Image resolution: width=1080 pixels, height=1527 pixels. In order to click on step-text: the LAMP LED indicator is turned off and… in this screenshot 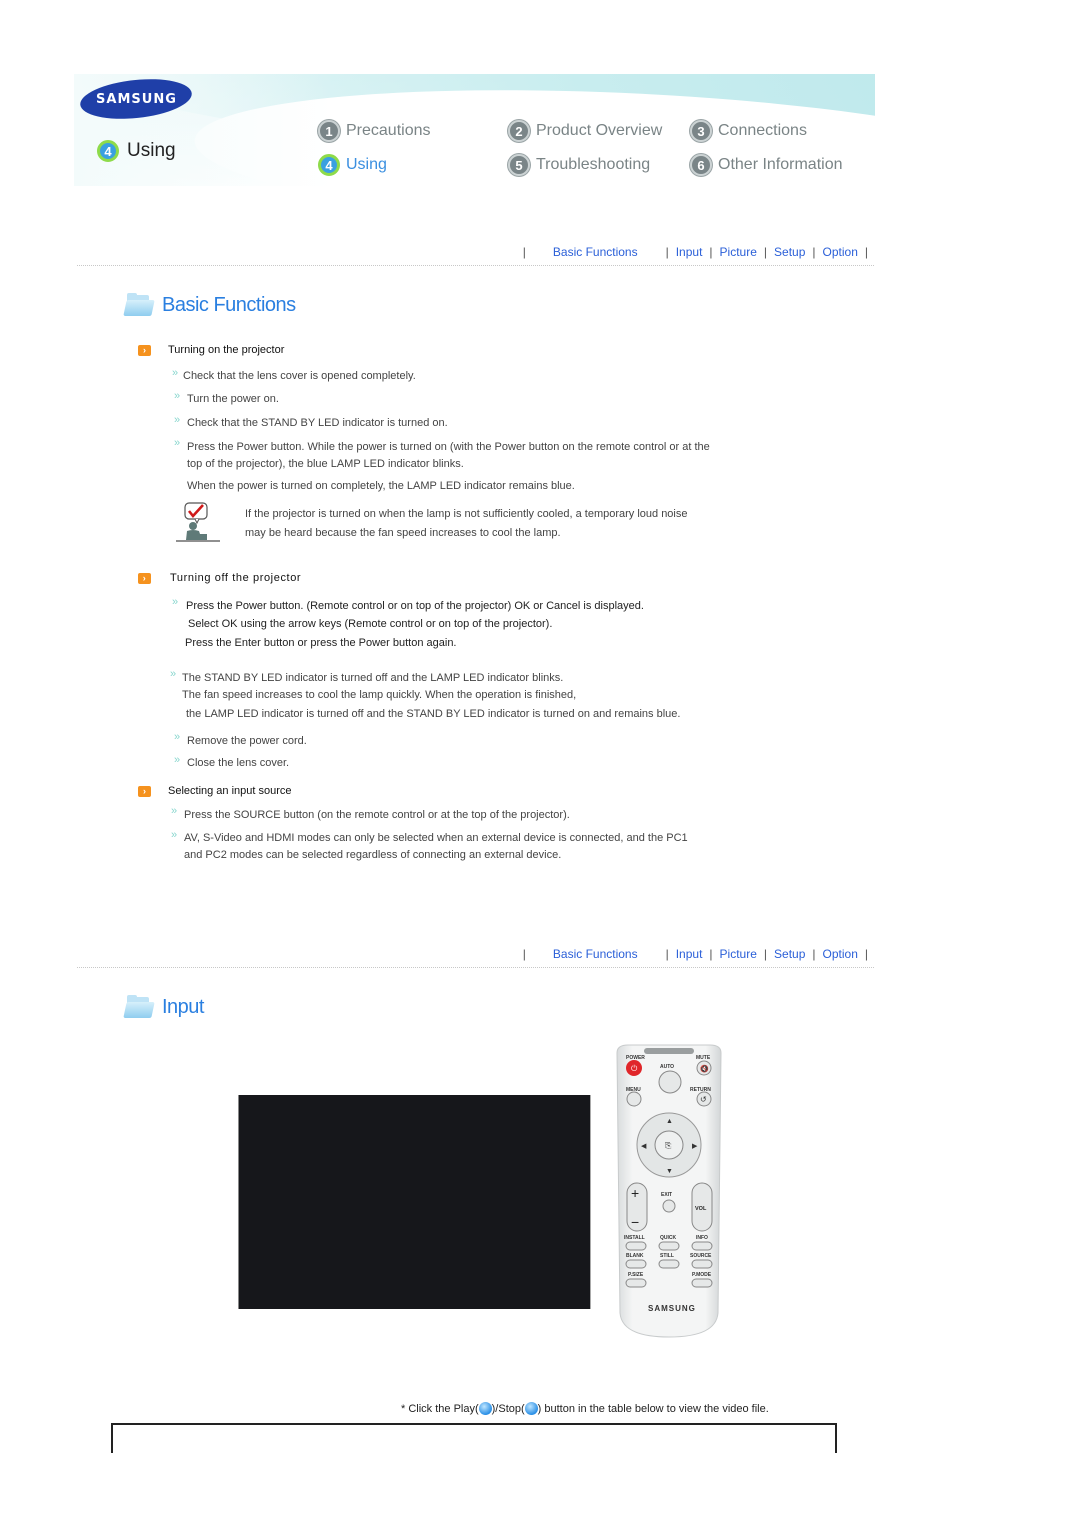, I will do `click(433, 714)`.